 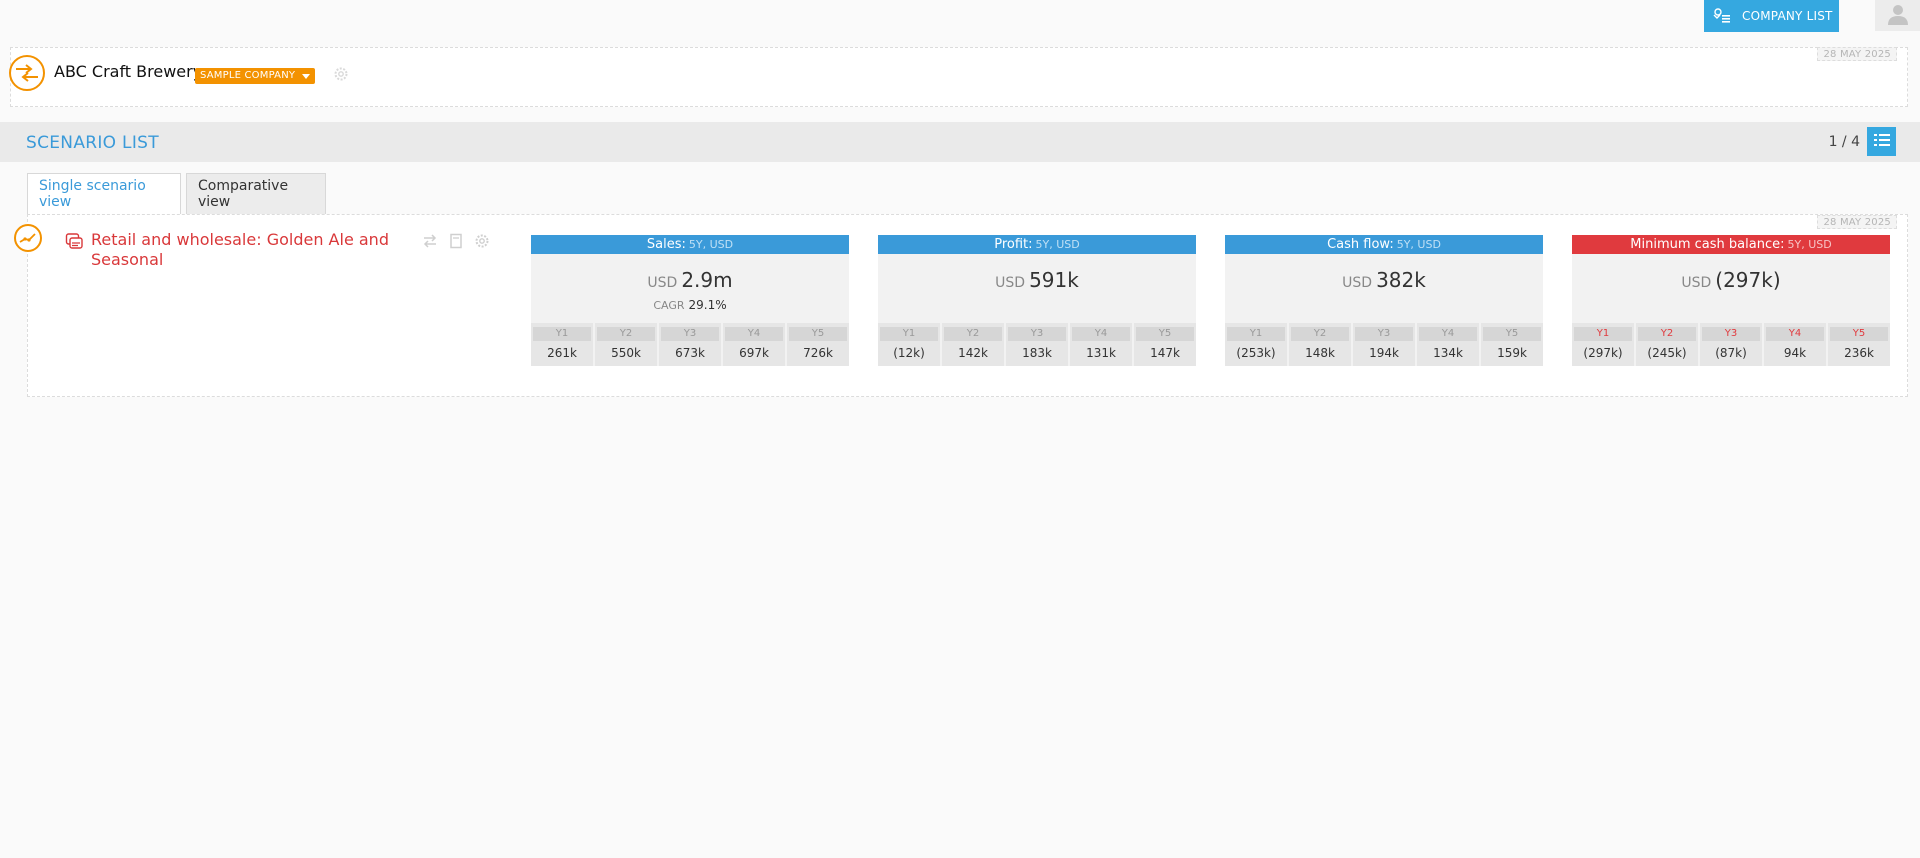 I want to click on company-list-label: COMPANY LIST, so click(x=1787, y=16).